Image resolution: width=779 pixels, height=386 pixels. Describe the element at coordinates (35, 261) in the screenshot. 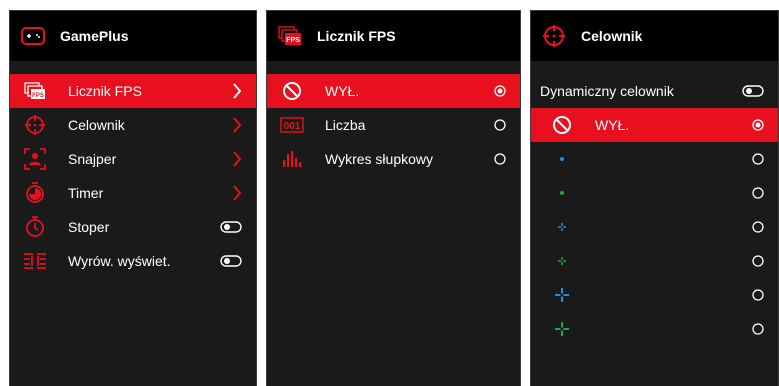

I see `display-align-icon` at that location.